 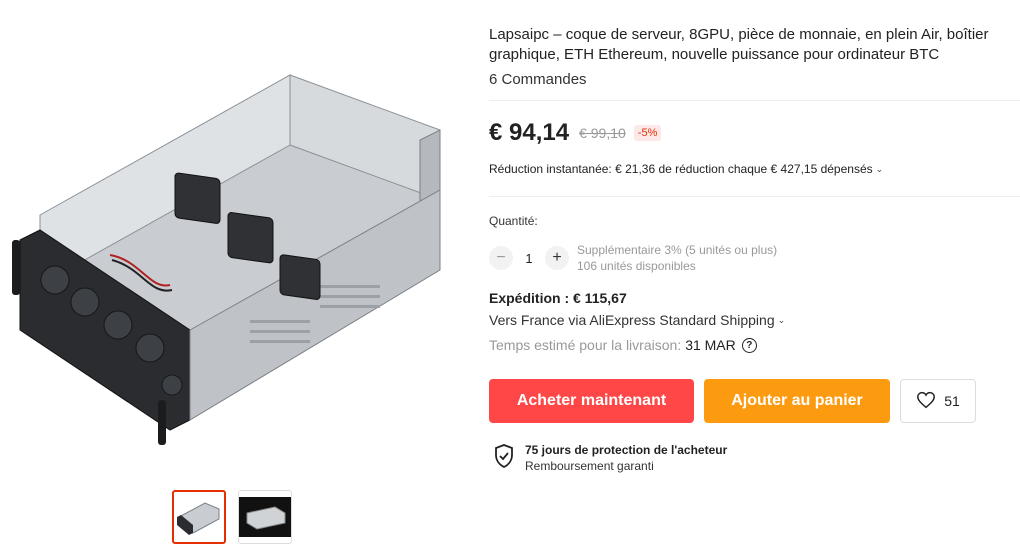 What do you see at coordinates (636, 266) in the screenshot?
I see `stock-available-text: 106 unités disponibles` at bounding box center [636, 266].